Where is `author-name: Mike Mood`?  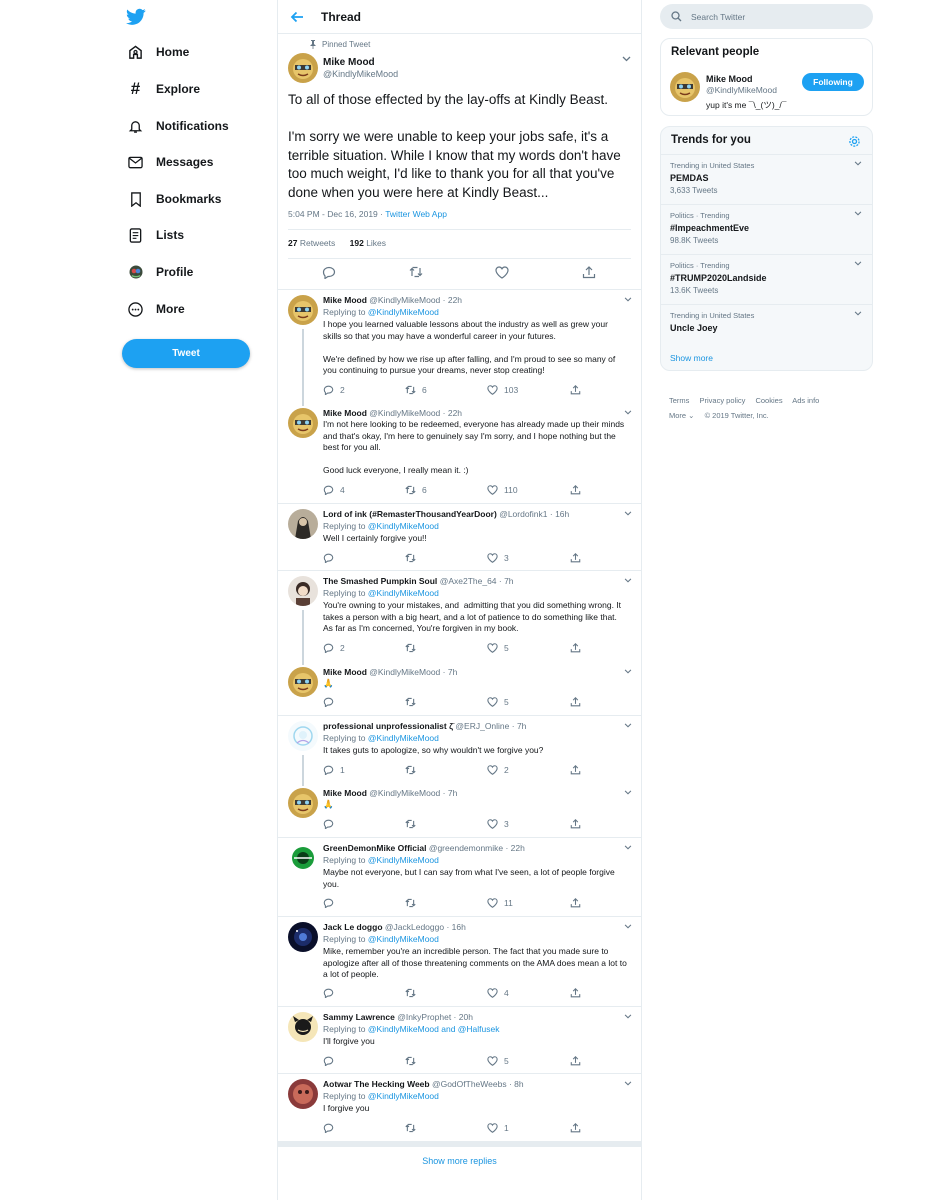 author-name: Mike Mood is located at coordinates (349, 62).